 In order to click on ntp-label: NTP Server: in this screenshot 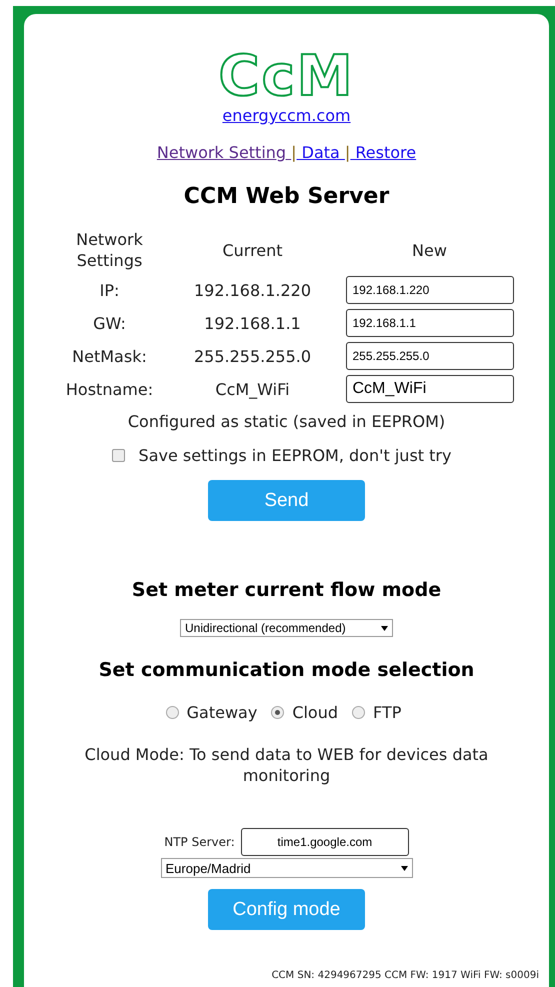, I will do `click(199, 842)`.